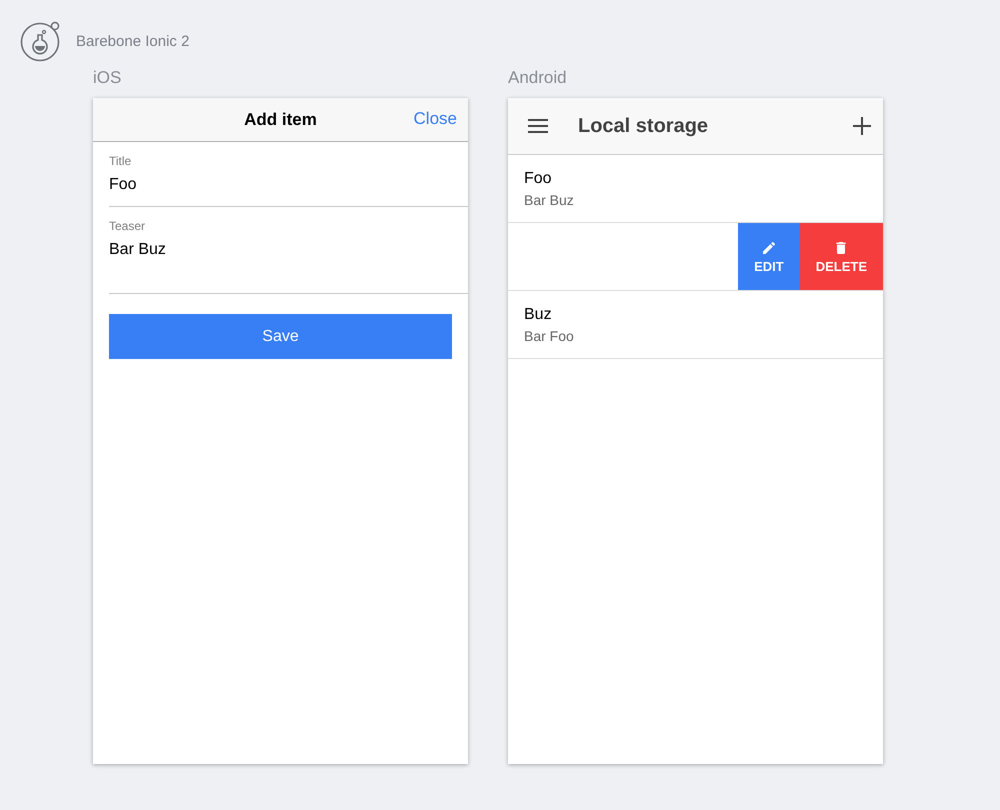 Image resolution: width=1000 pixels, height=810 pixels. What do you see at coordinates (280, 120) in the screenshot?
I see `nav-title: Add item` at bounding box center [280, 120].